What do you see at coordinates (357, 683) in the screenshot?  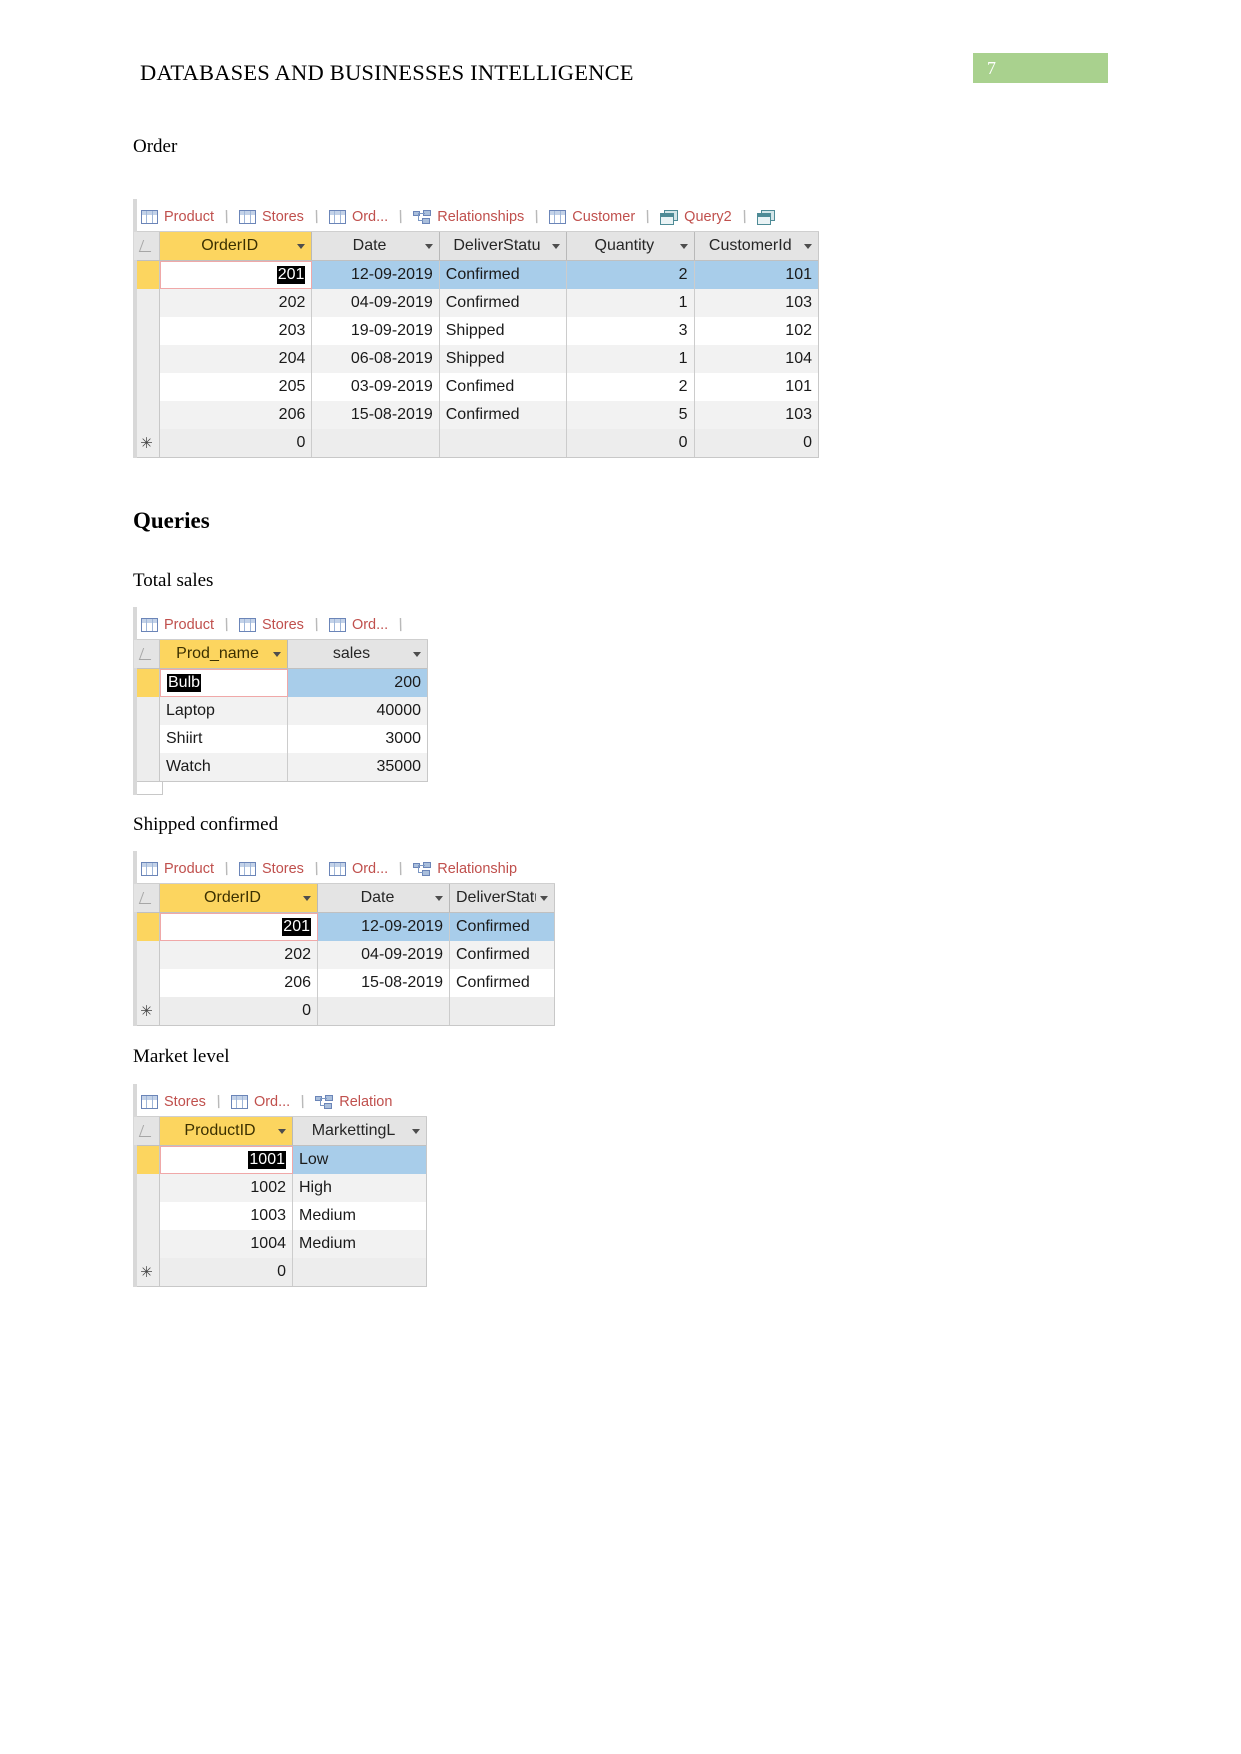 I see `cell-sales: 200` at bounding box center [357, 683].